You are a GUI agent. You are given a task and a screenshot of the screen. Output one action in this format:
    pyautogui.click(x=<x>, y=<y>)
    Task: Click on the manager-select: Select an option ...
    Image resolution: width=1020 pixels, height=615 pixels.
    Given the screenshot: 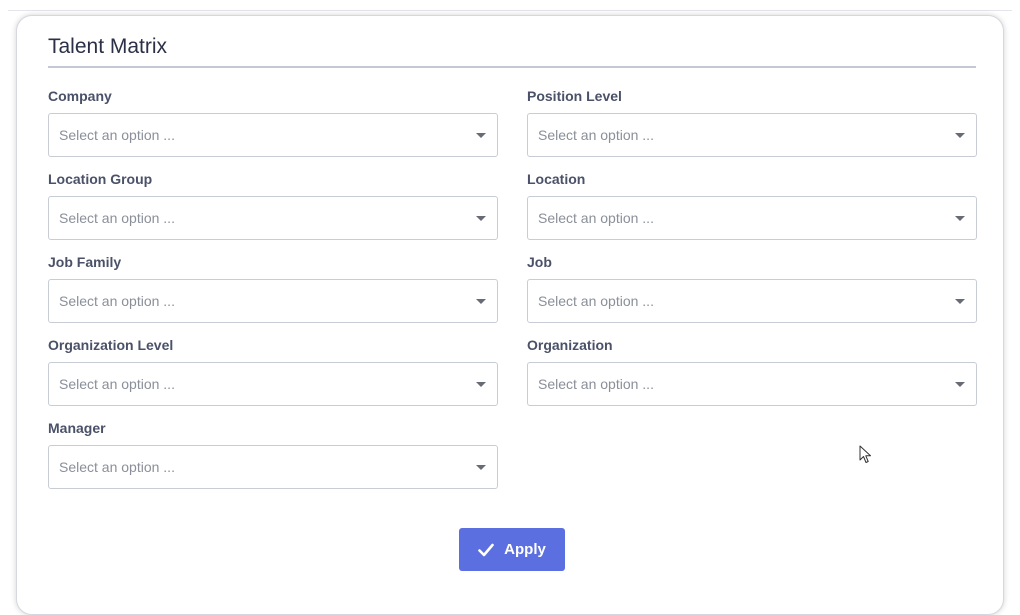 What is the action you would take?
    pyautogui.click(x=273, y=467)
    